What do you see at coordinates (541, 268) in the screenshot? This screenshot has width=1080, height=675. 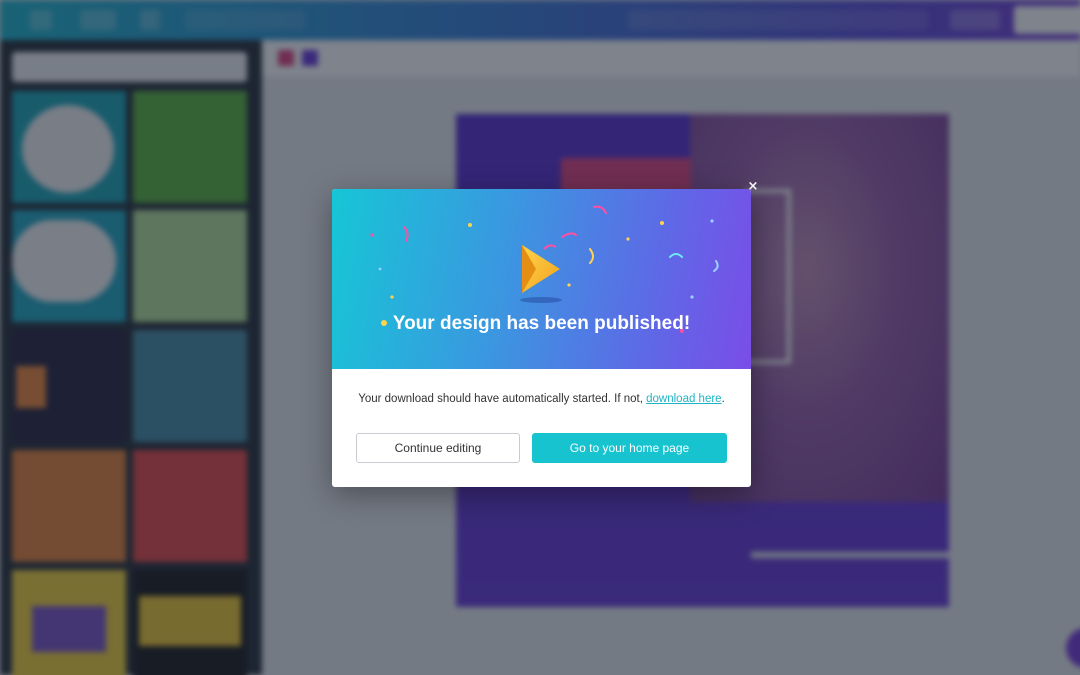 I see `canva-play-icon` at bounding box center [541, 268].